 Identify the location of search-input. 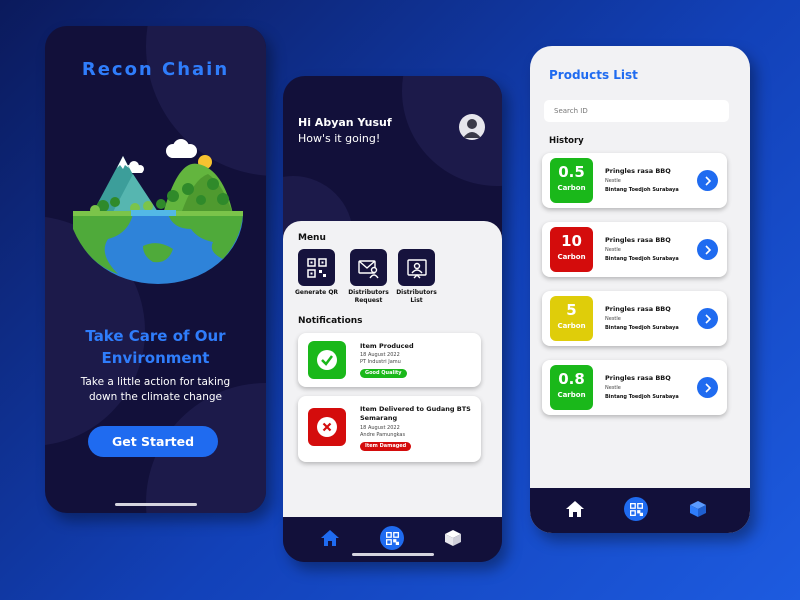
(636, 111).